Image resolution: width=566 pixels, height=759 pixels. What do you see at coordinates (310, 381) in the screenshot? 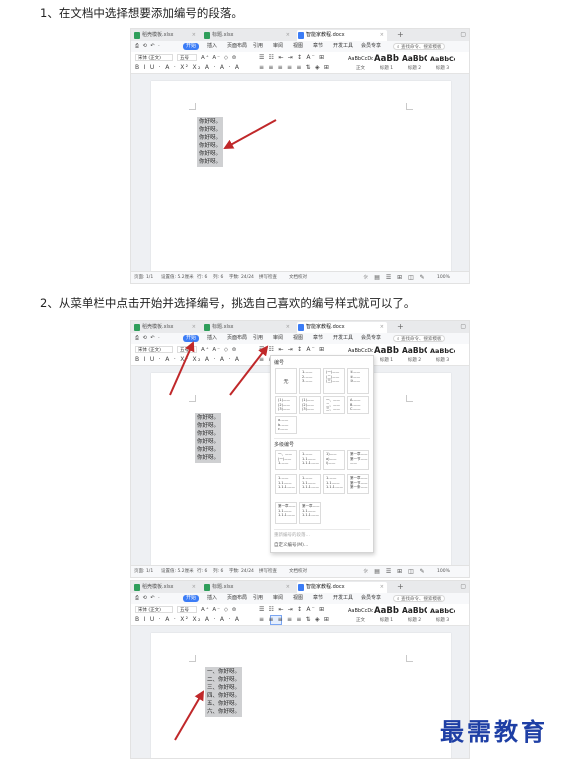
I see `numbering-option: 1.—— 2.—— 3.——` at bounding box center [310, 381].